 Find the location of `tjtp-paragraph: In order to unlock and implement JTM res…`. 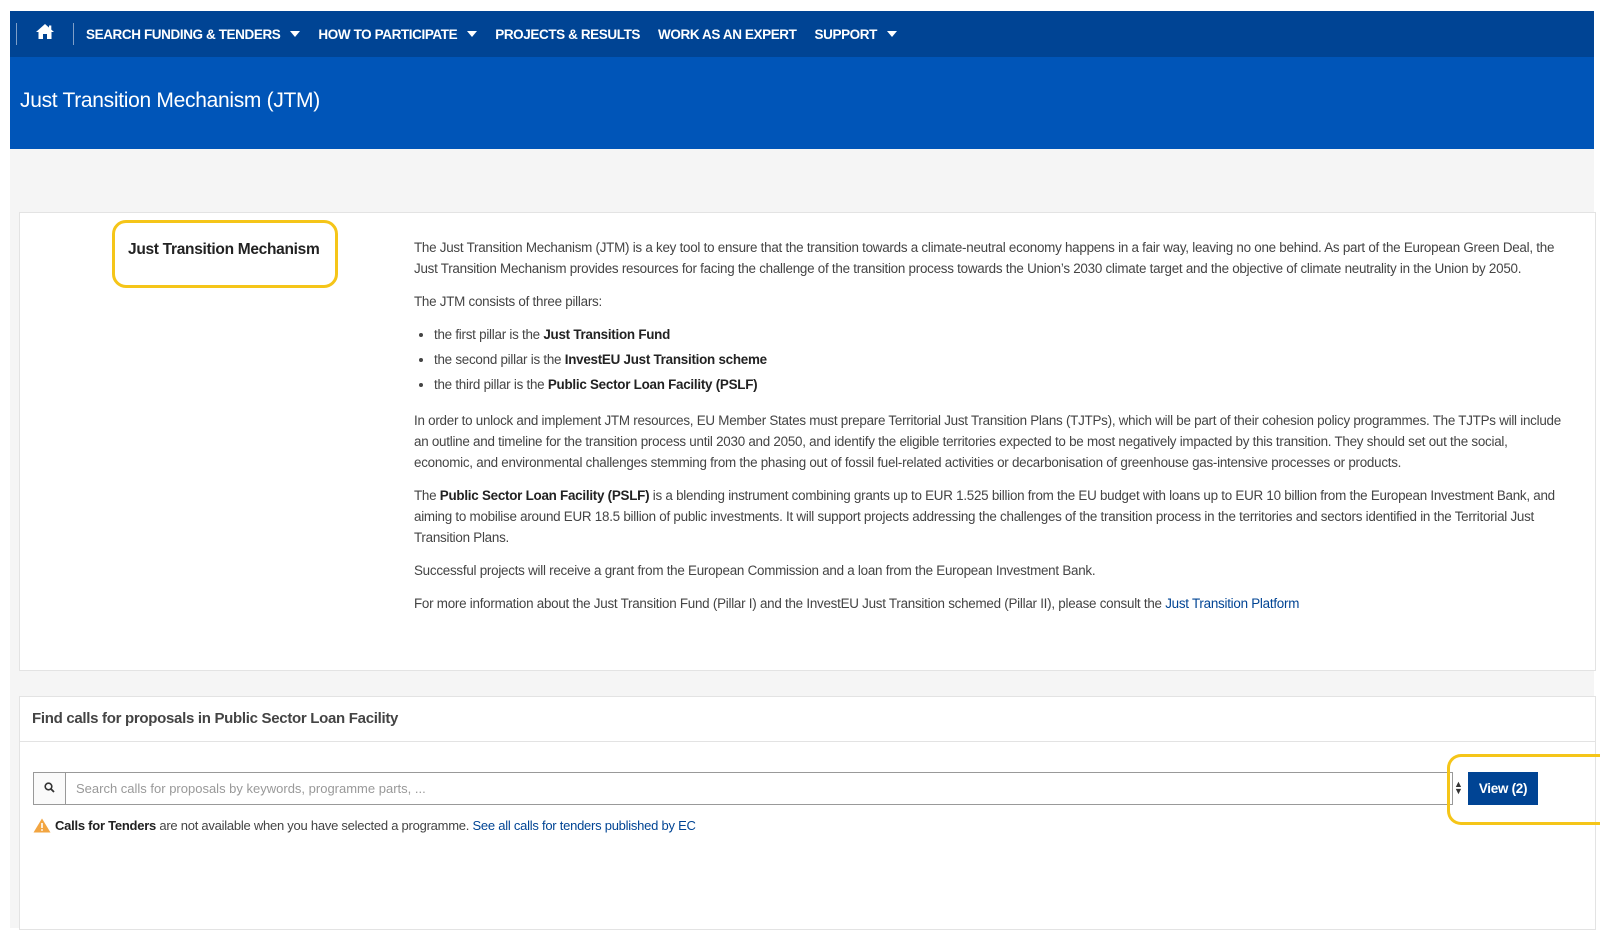

tjtp-paragraph: In order to unlock and implement JTM res… is located at coordinates (987, 441).